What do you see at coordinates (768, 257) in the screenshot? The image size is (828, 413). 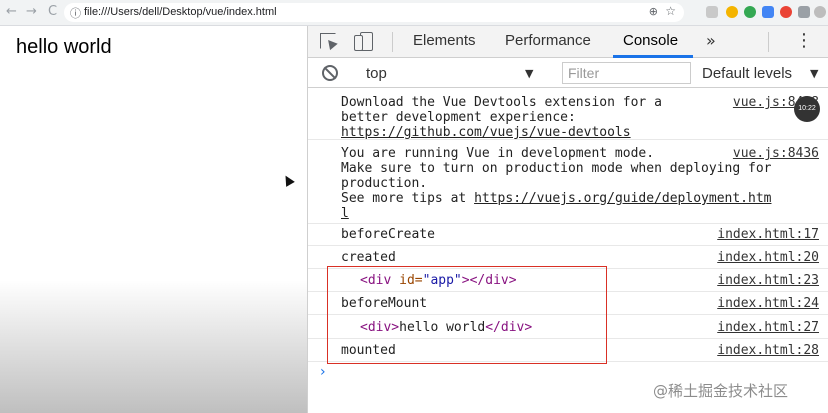 I see `source-link: index.html:20` at bounding box center [768, 257].